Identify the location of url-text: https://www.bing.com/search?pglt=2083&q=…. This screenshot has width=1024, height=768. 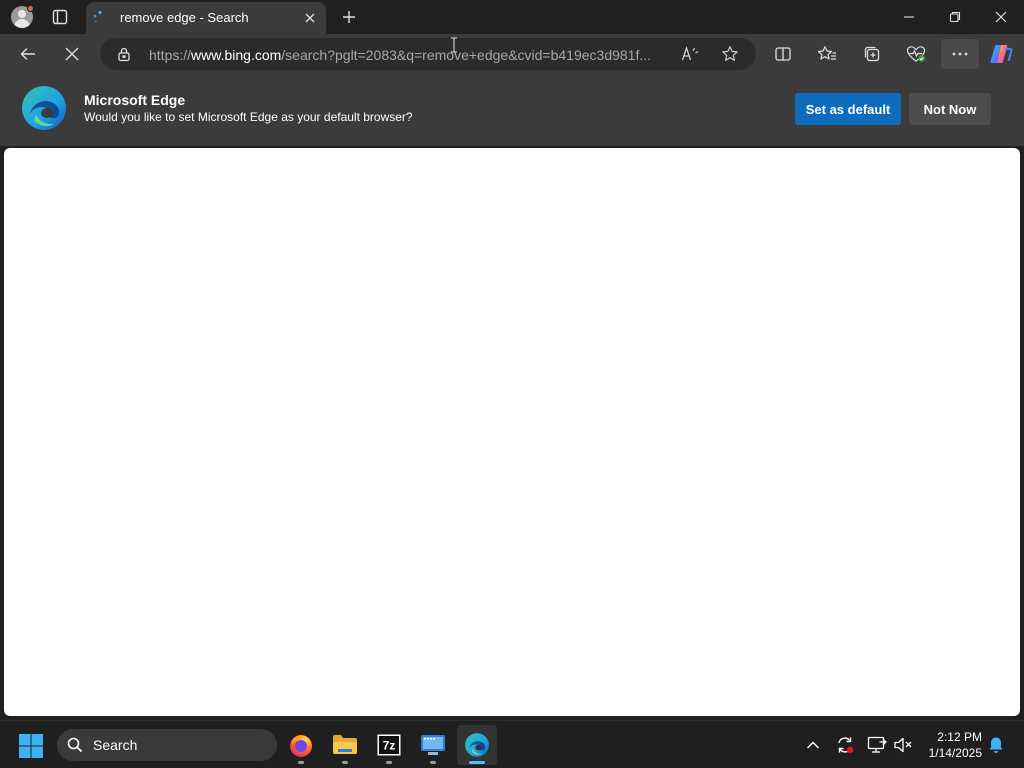
(409, 55).